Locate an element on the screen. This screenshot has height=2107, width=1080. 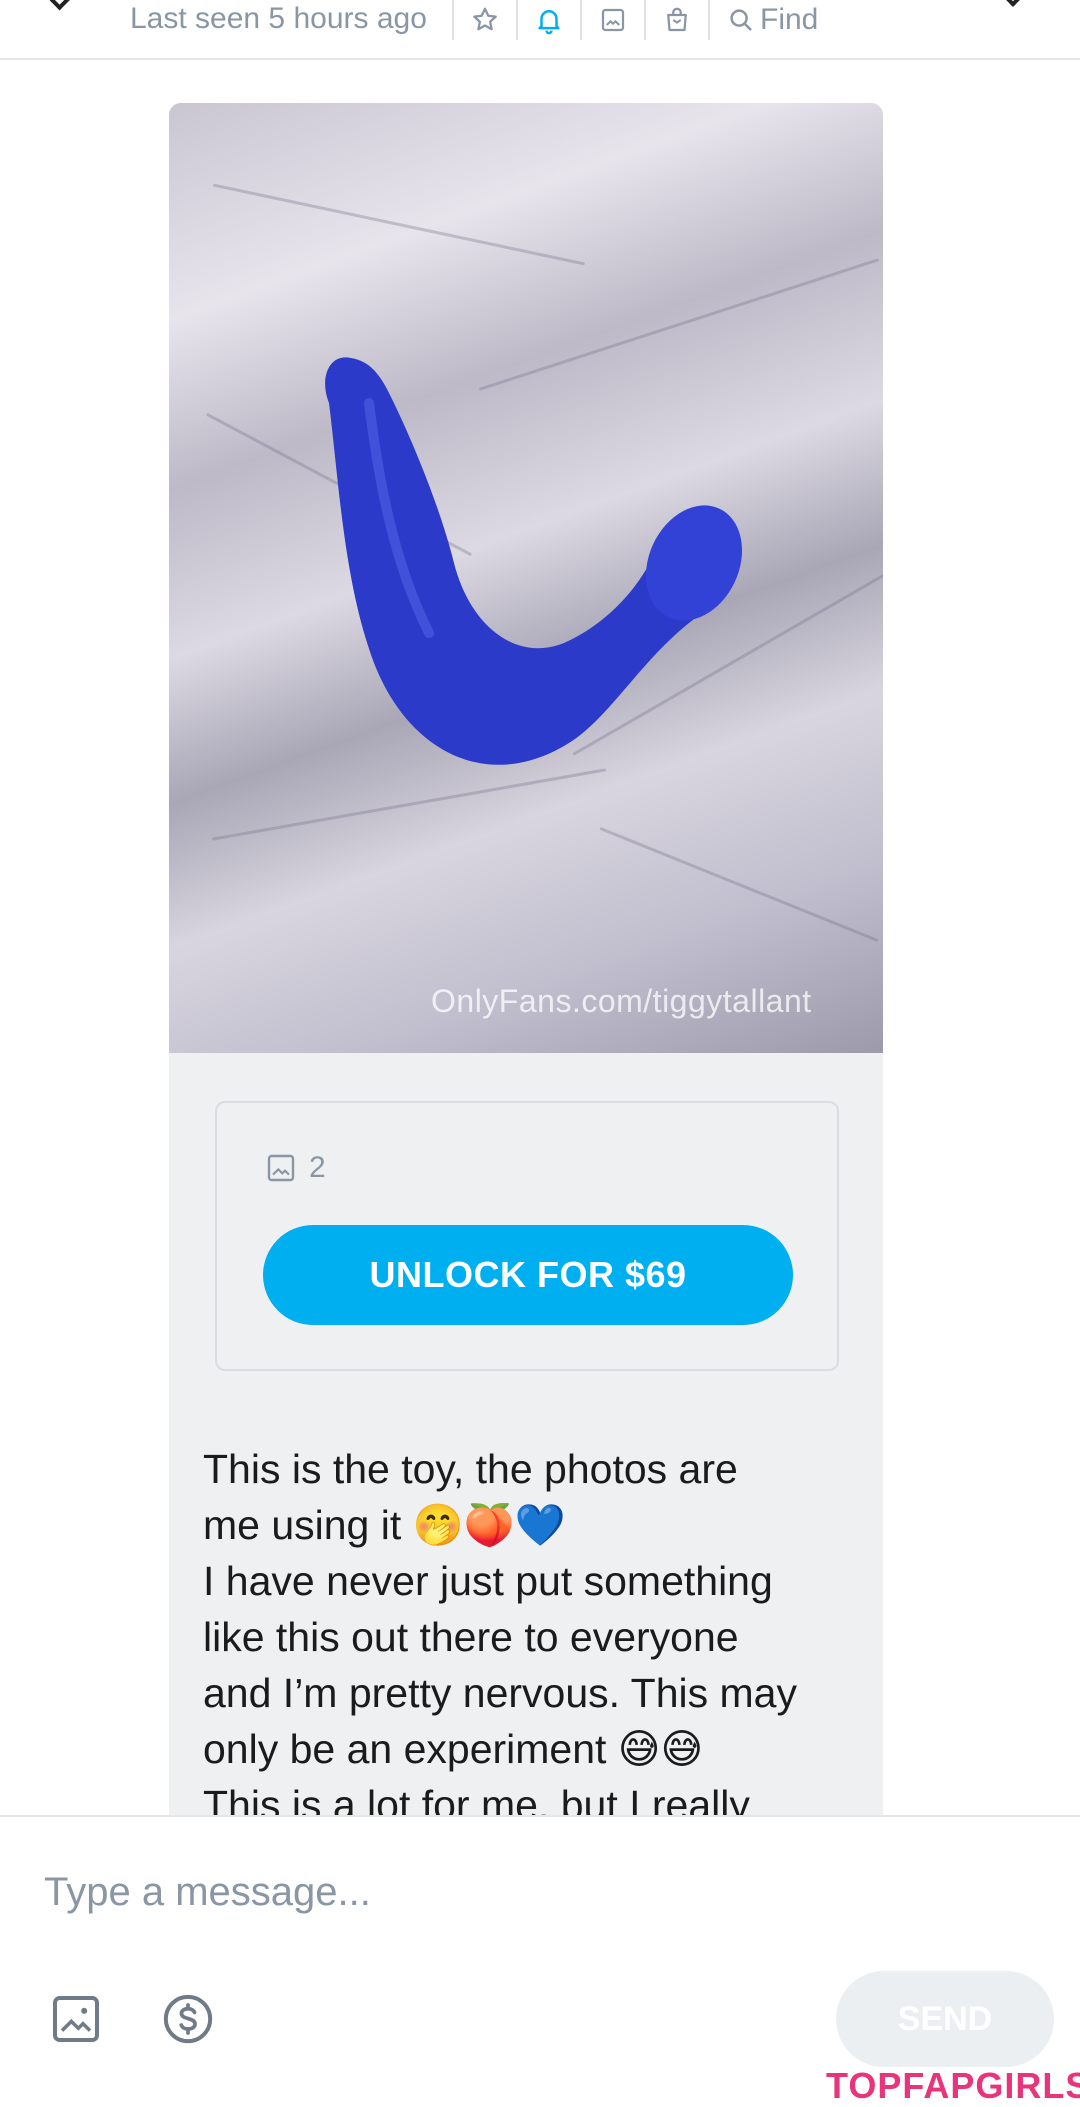
chat-toolbar: Find is located at coordinates (635, 20).